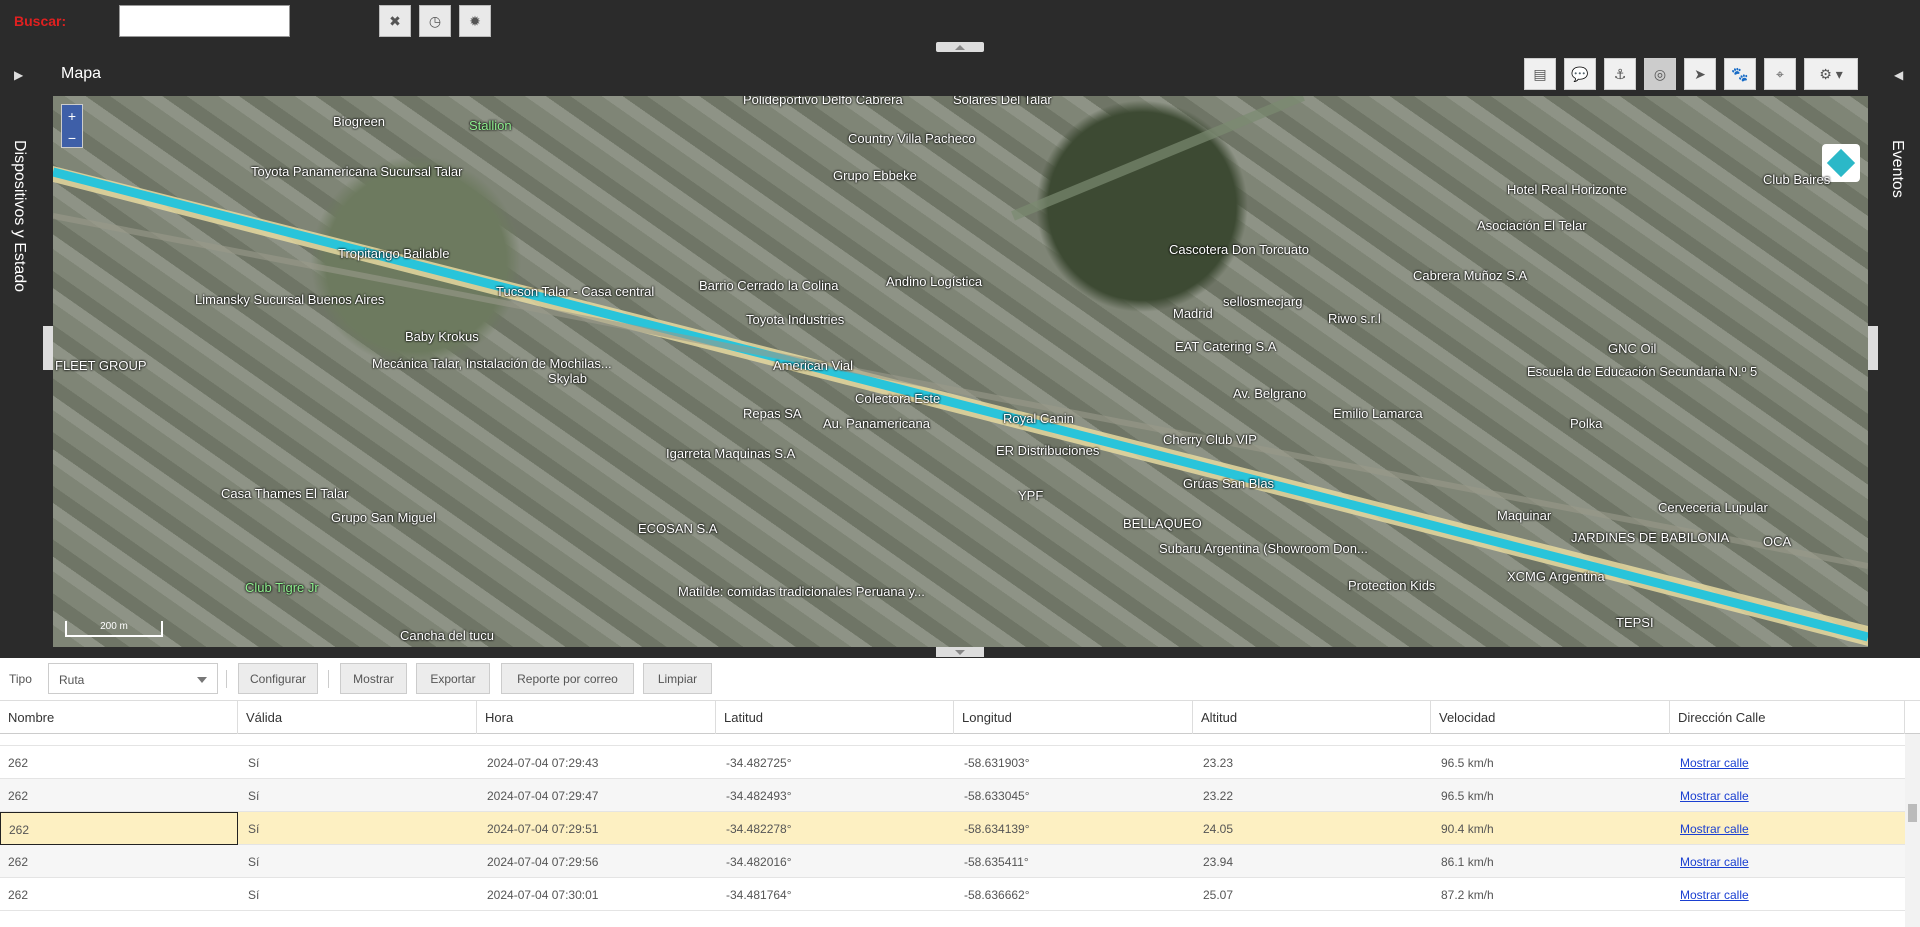  Describe the element at coordinates (1780, 74) in the screenshot. I see `crosshair-button: ⌖` at that location.